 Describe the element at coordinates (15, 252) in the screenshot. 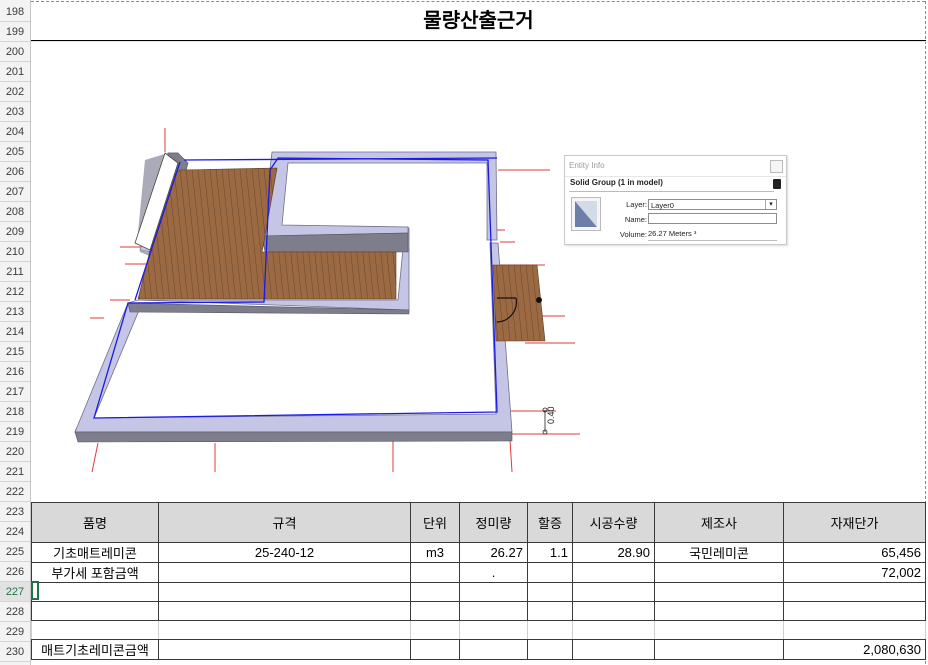

I see `row-number: 210` at that location.